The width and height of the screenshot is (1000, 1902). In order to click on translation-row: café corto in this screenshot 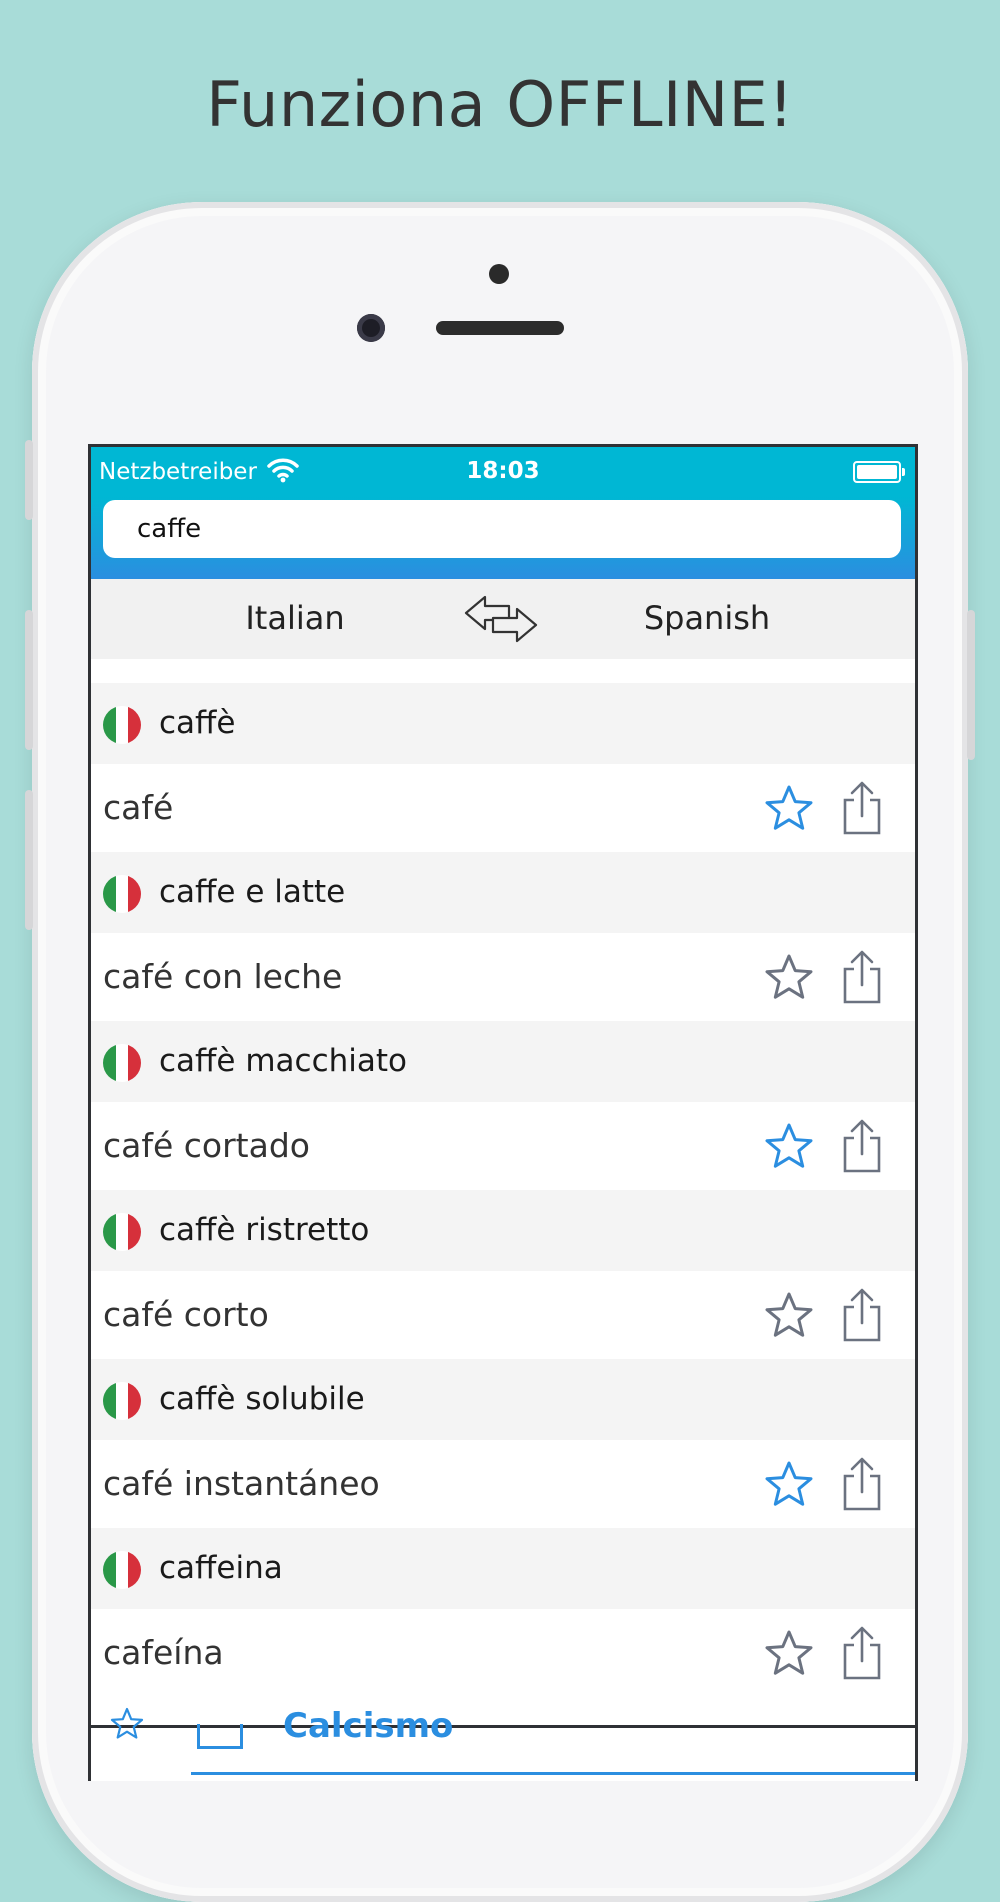, I will do `click(503, 1315)`.